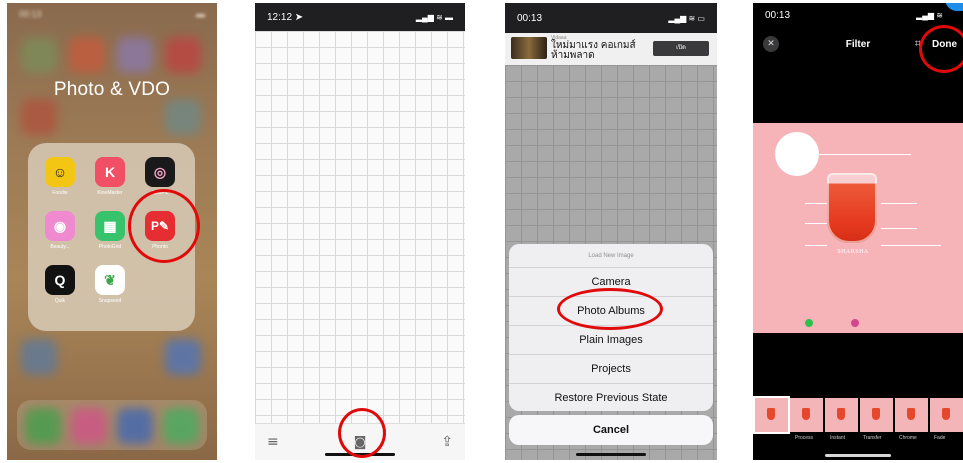  I want to click on option-plain-images: Plain Images, so click(611, 340).